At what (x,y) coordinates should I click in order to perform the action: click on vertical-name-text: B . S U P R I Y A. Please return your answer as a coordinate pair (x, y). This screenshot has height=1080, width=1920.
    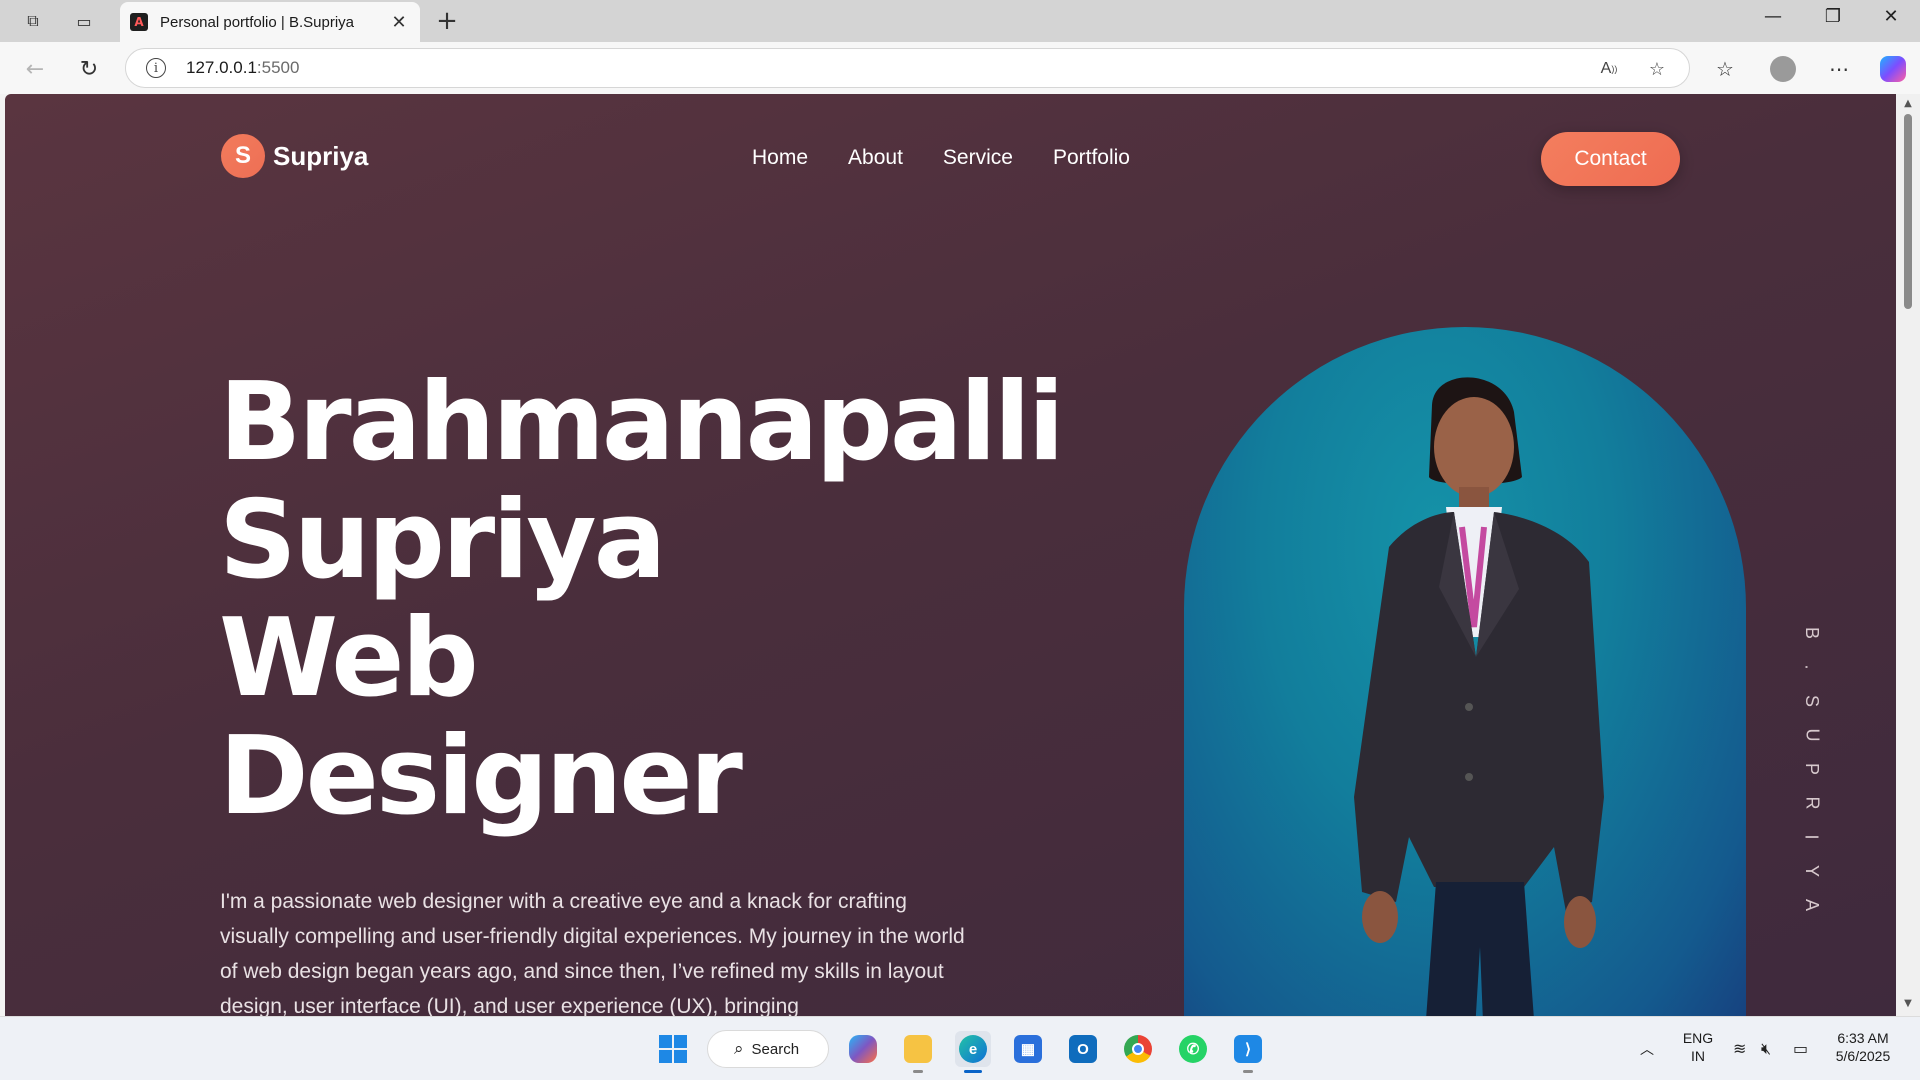
    Looking at the image, I should click on (1812, 769).